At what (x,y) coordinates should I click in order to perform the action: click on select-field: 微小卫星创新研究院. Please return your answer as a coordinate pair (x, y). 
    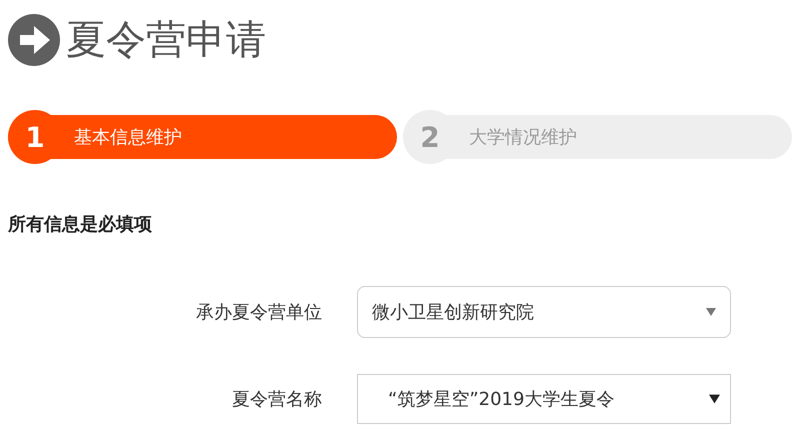
    Looking at the image, I should click on (544, 312).